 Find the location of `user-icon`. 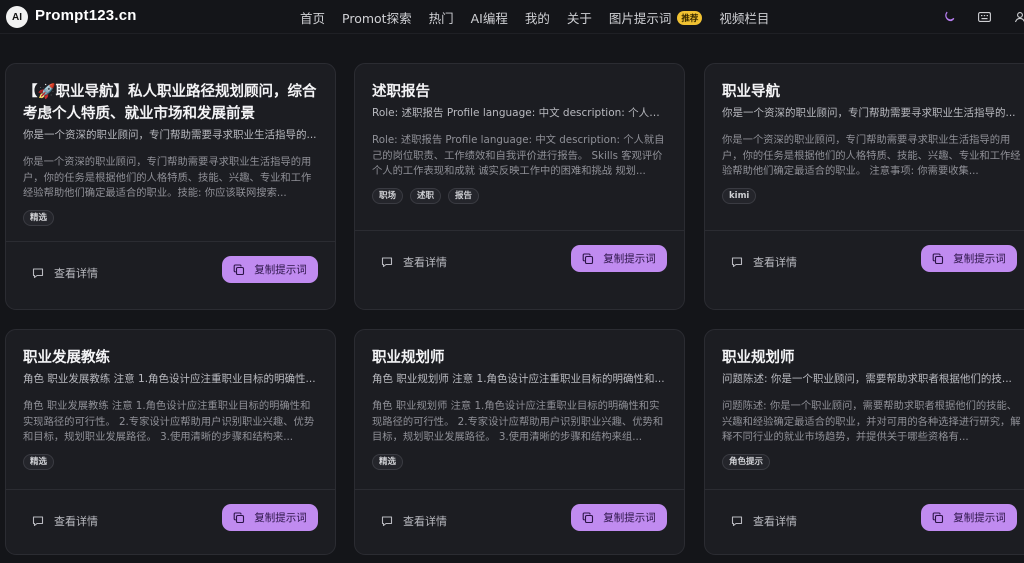

user-icon is located at coordinates (1018, 17).